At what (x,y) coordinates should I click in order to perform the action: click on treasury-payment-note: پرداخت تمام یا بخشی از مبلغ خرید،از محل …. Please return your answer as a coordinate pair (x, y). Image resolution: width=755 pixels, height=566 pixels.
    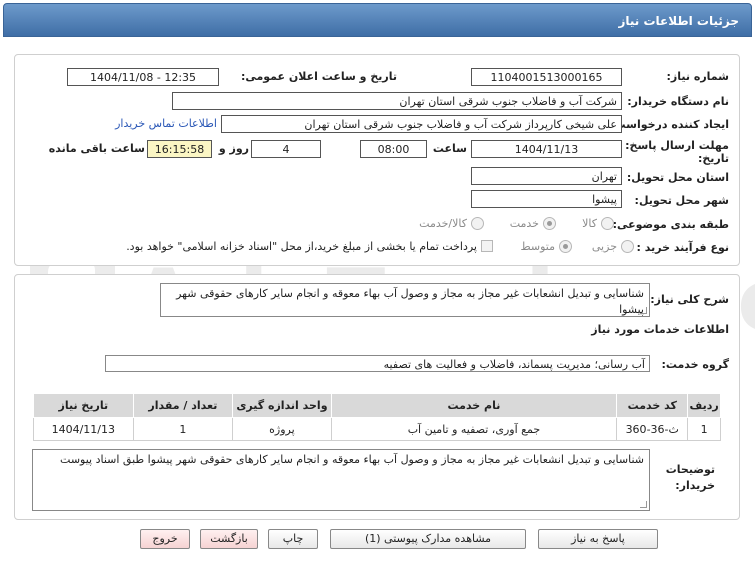
    Looking at the image, I should click on (301, 246).